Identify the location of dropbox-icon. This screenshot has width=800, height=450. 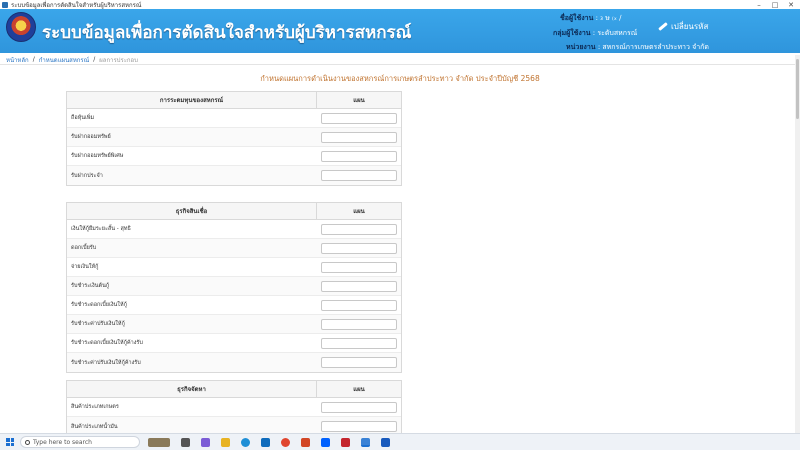
(325, 442).